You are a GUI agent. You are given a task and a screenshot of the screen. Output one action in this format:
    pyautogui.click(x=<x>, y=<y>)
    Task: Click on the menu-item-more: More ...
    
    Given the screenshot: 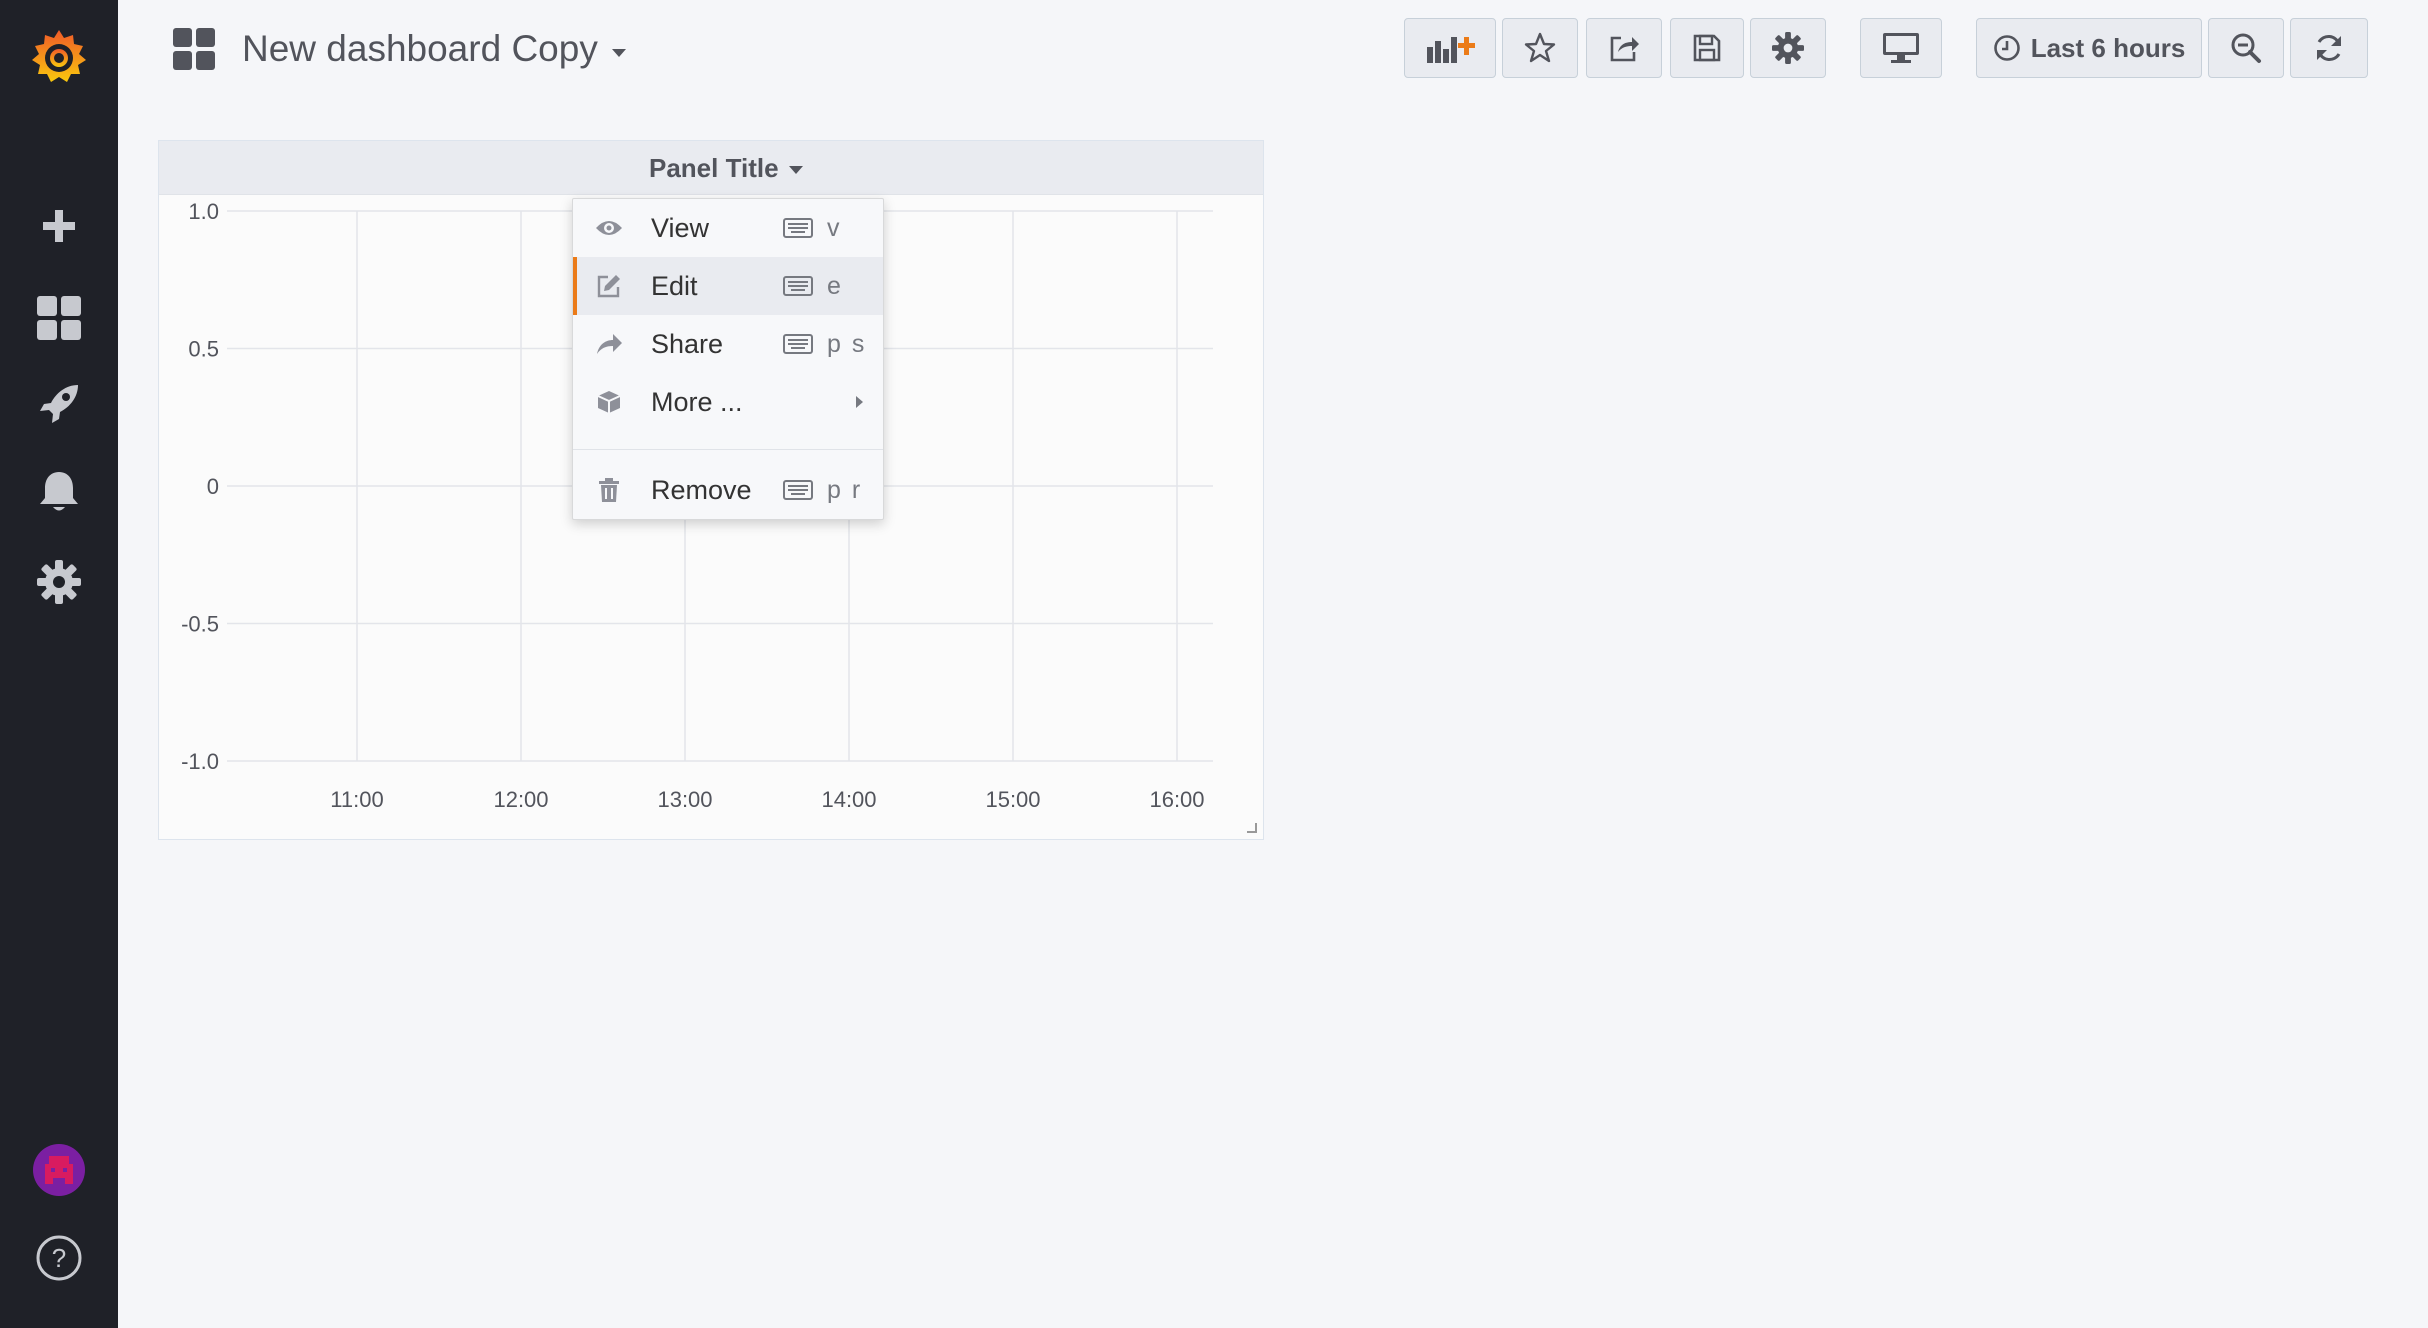 What is the action you would take?
    pyautogui.click(x=728, y=402)
    